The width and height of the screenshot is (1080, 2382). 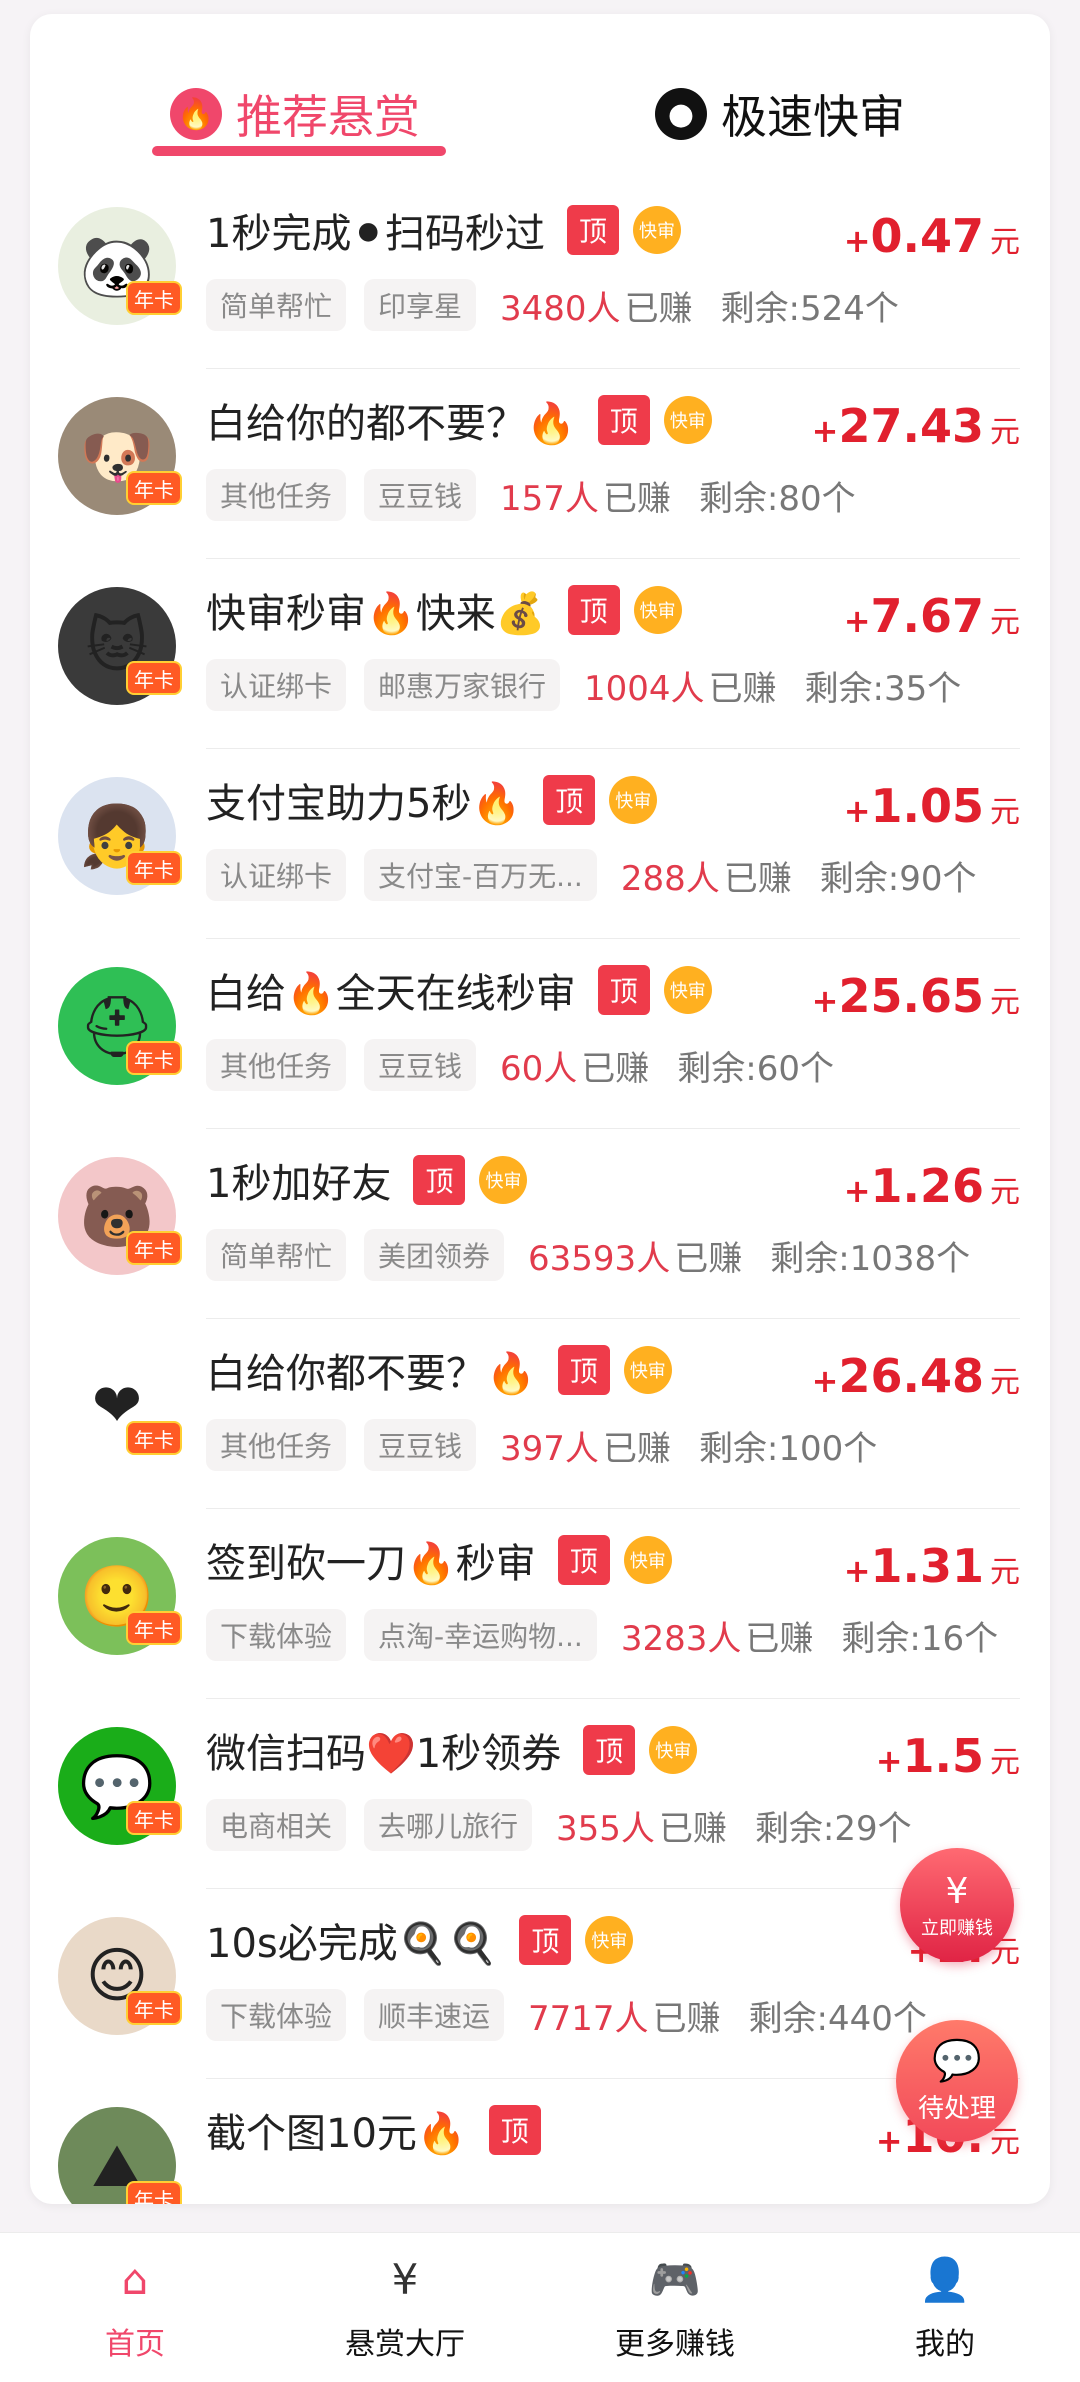 I want to click on earn-now-button: ¥ 立即赚钱, so click(x=957, y=1905).